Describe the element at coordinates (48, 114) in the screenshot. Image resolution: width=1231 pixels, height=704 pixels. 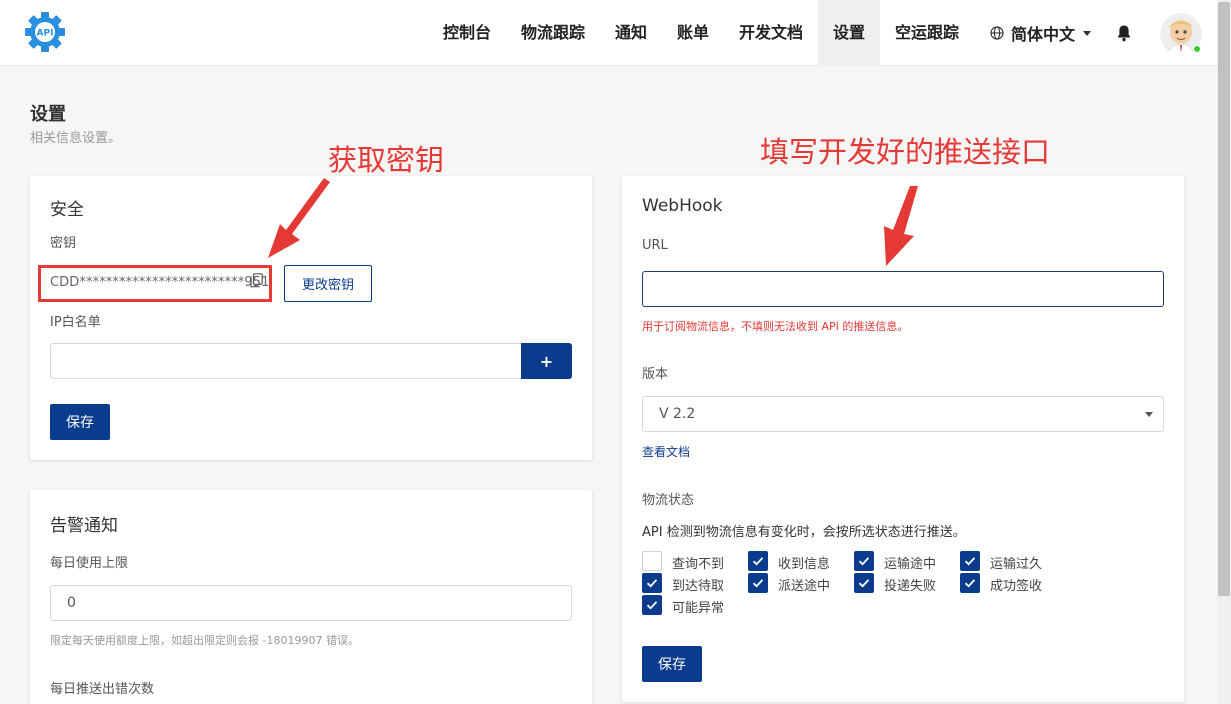
I see `page-title: 设置` at that location.